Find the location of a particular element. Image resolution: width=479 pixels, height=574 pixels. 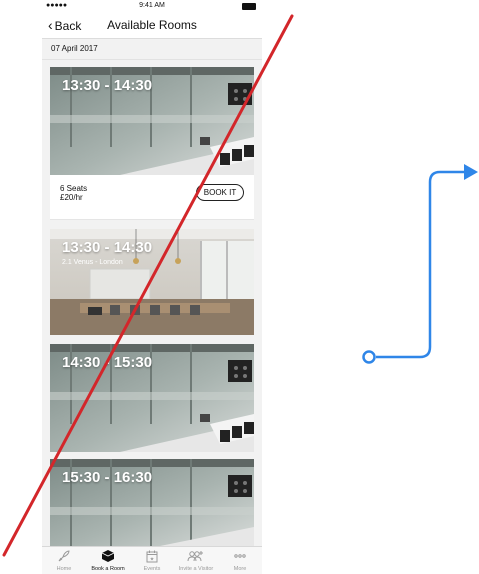

arrowhead-icon is located at coordinates (471, 172).